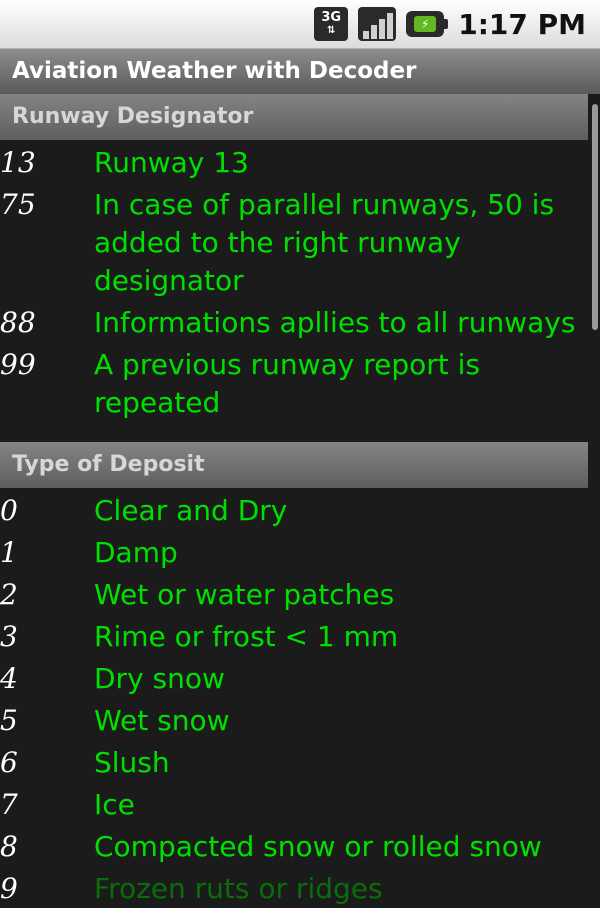 This screenshot has height=908, width=600. I want to click on item-description: Clear and Dry, so click(191, 510).